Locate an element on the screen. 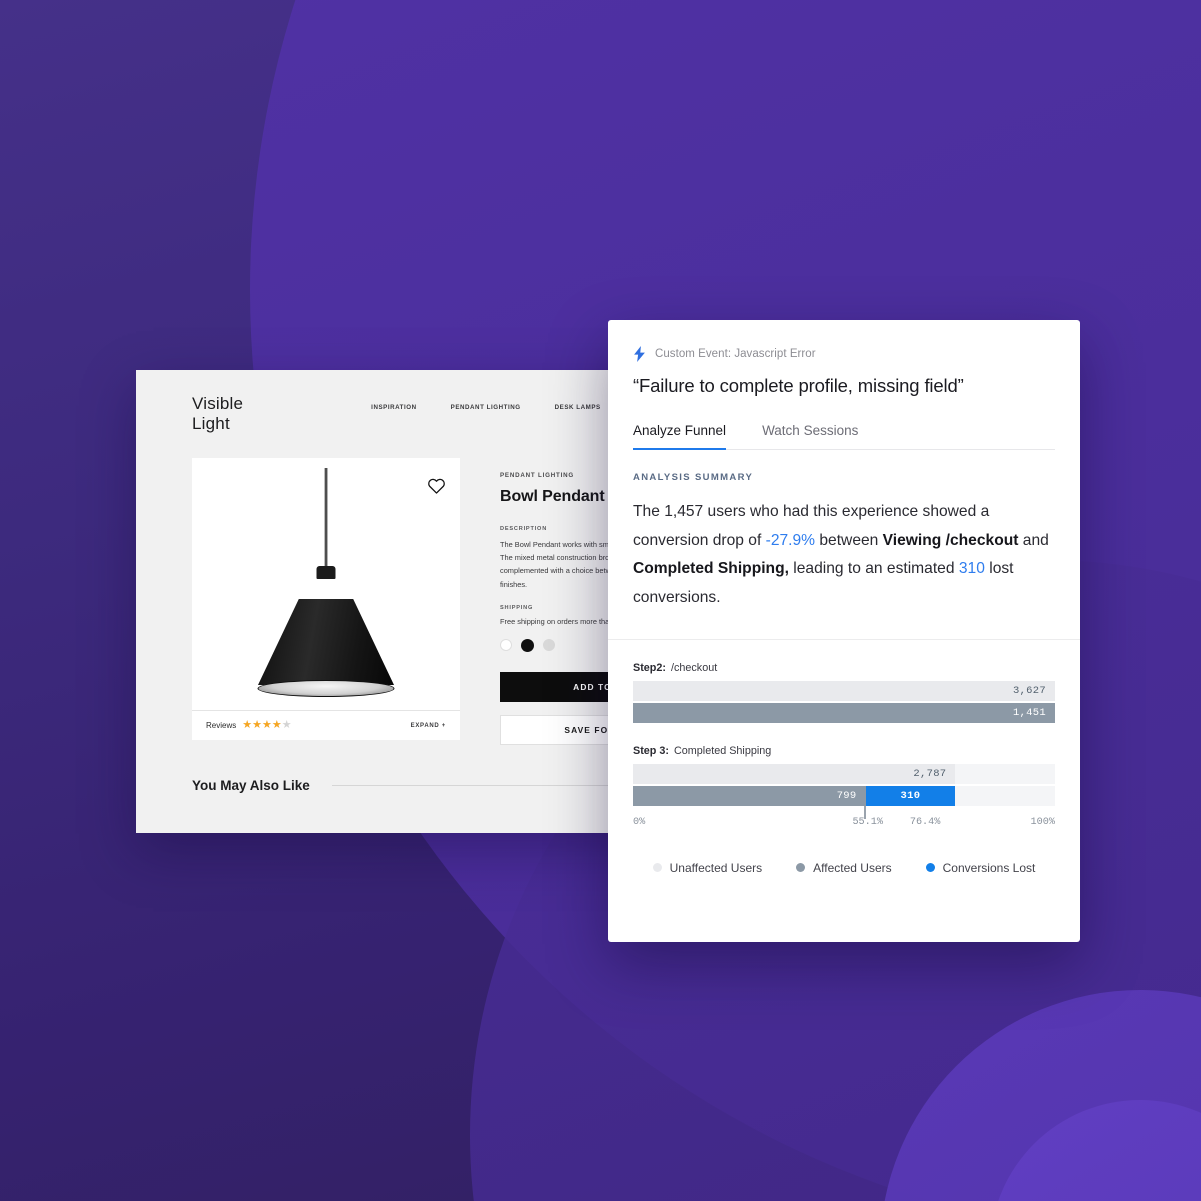 The width and height of the screenshot is (1201, 1201). legend-item-unaffected-users: Unaffected Users is located at coordinates (707, 867).